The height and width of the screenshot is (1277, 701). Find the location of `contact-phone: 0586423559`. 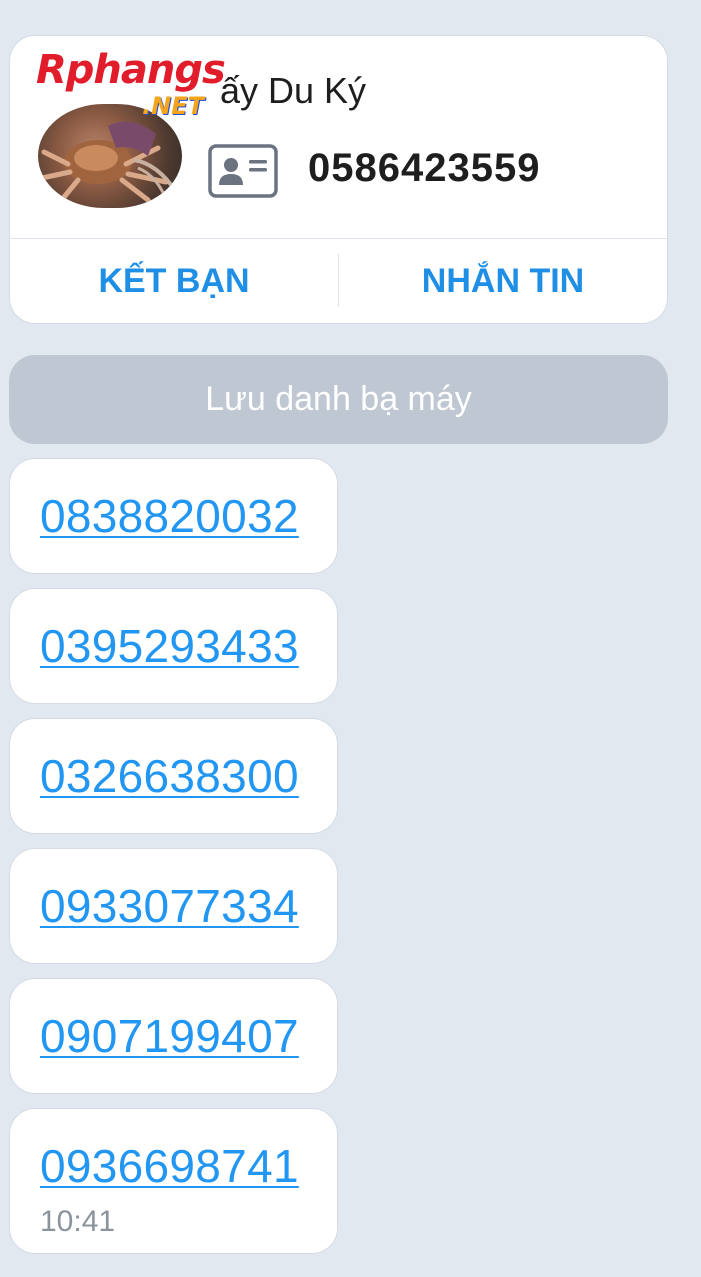

contact-phone: 0586423559 is located at coordinates (424, 168).